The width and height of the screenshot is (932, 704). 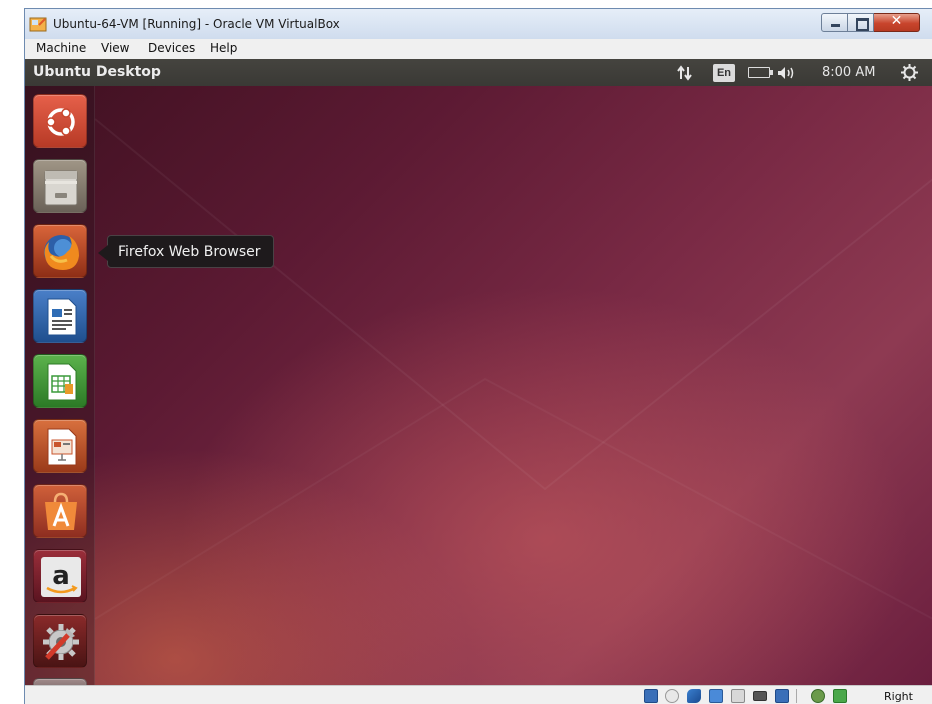 What do you see at coordinates (478, 694) in the screenshot?
I see `status-bar: Right Ctrl` at bounding box center [478, 694].